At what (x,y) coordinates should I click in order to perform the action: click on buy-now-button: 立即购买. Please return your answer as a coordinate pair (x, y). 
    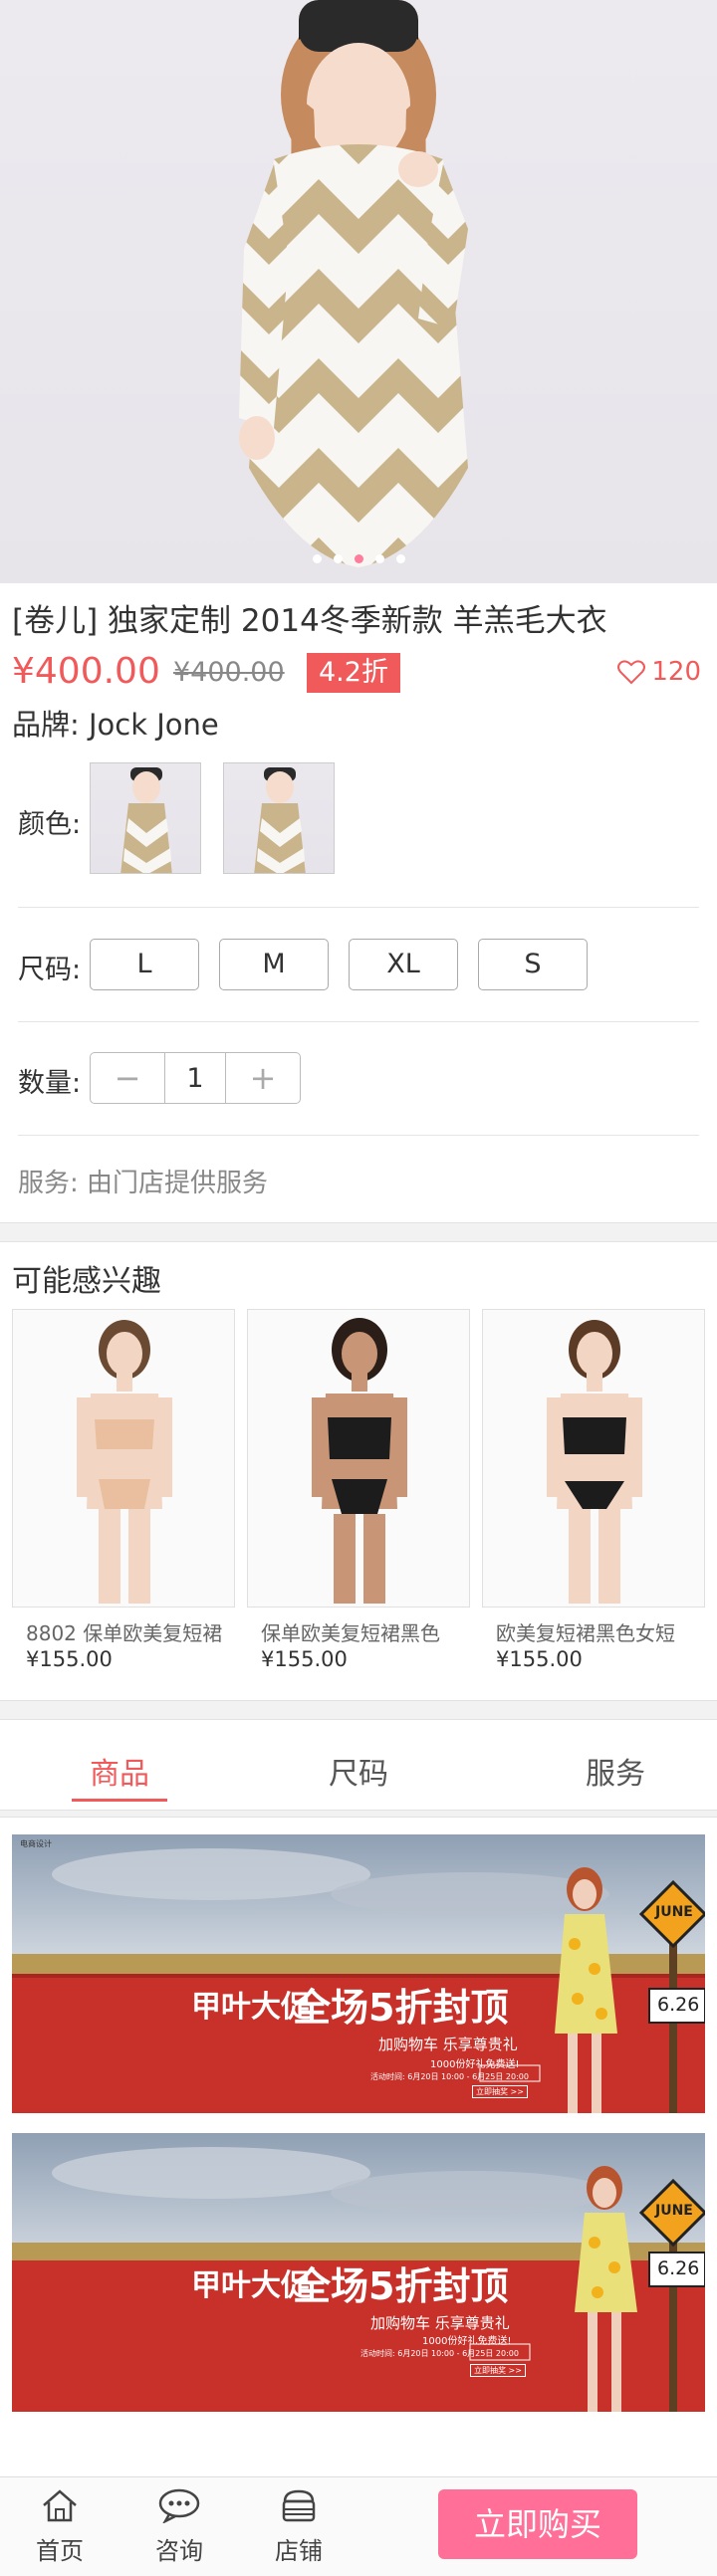
    Looking at the image, I should click on (537, 2524).